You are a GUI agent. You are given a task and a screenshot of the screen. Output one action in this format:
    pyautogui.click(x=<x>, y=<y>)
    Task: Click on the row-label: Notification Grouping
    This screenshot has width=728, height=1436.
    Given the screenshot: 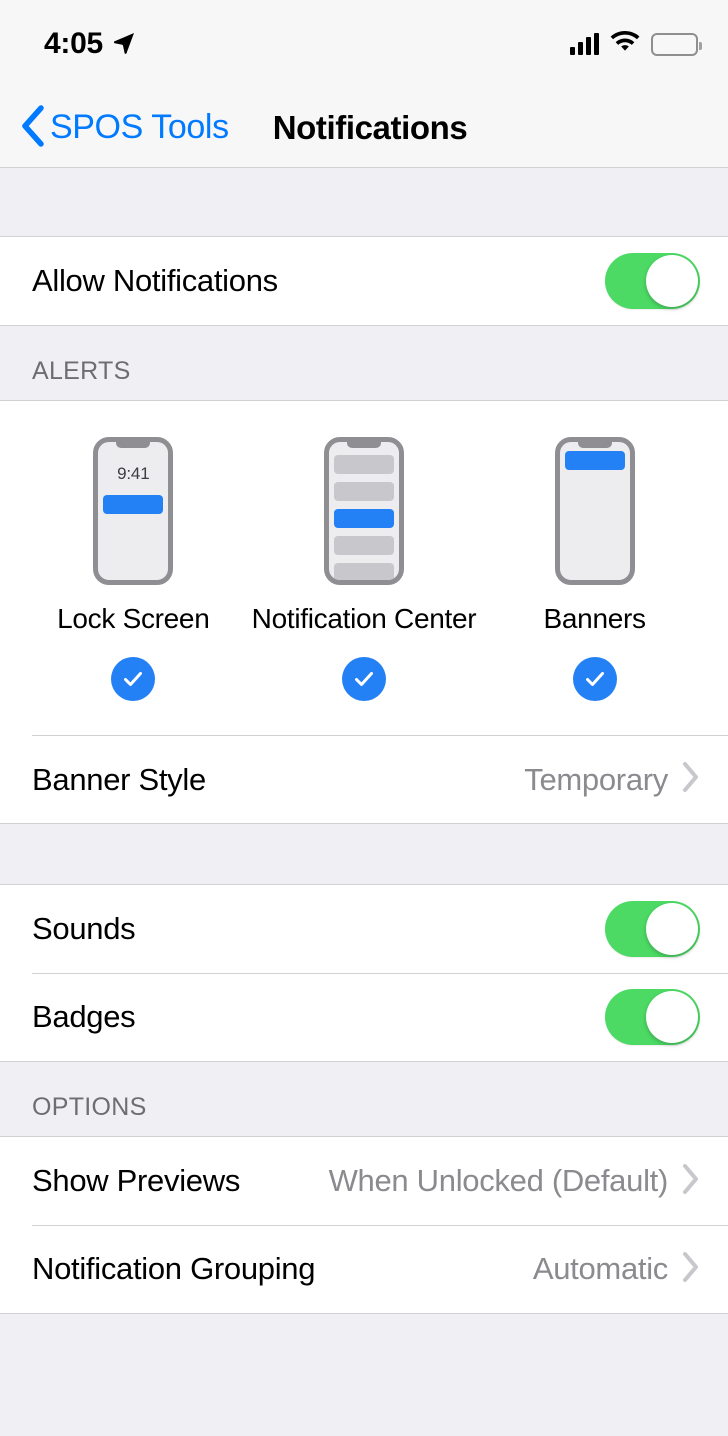 What is the action you would take?
    pyautogui.click(x=174, y=1268)
    